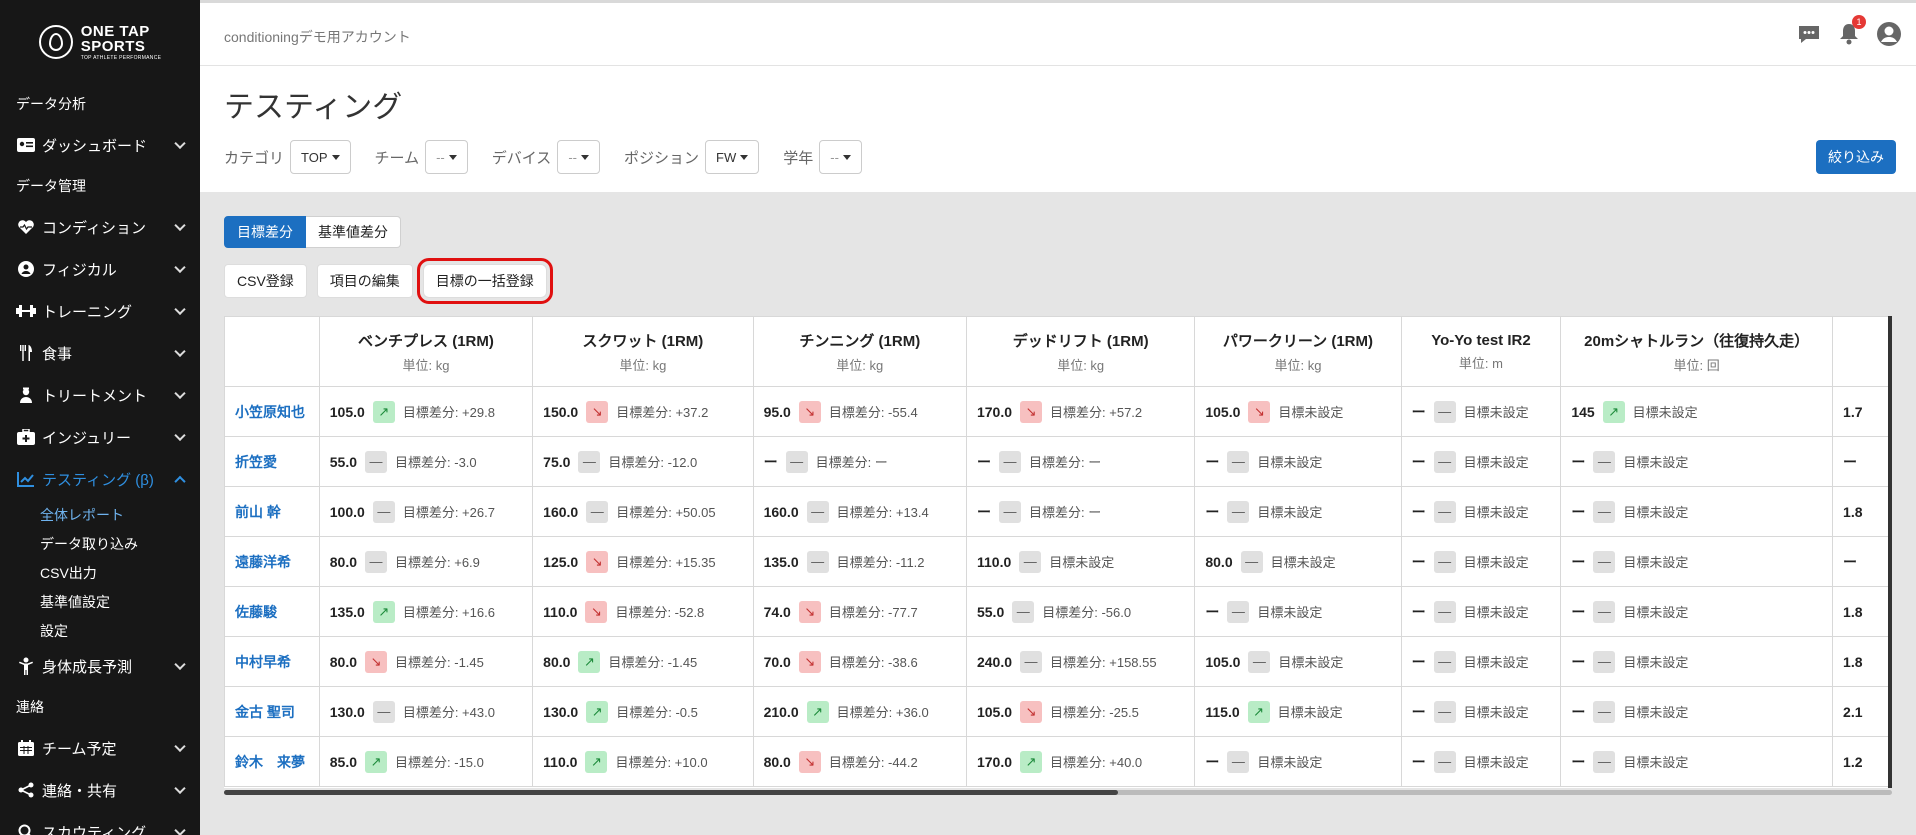 Image resolution: width=1916 pixels, height=835 pixels. What do you see at coordinates (100, 437) in the screenshot?
I see `sidebar-item: インジュリー` at bounding box center [100, 437].